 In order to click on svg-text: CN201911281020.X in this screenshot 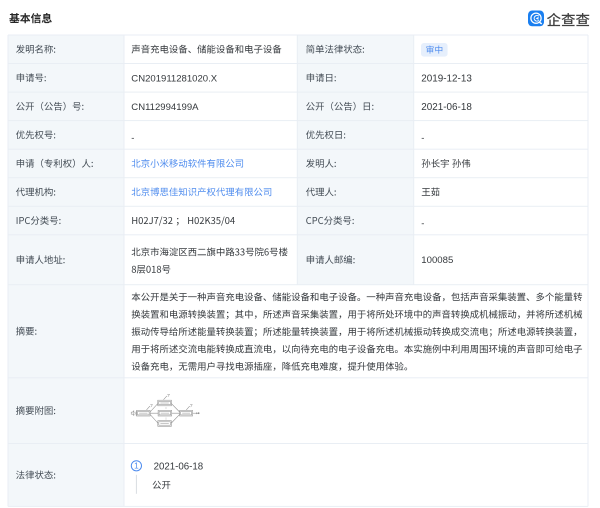, I will do `click(174, 78)`.